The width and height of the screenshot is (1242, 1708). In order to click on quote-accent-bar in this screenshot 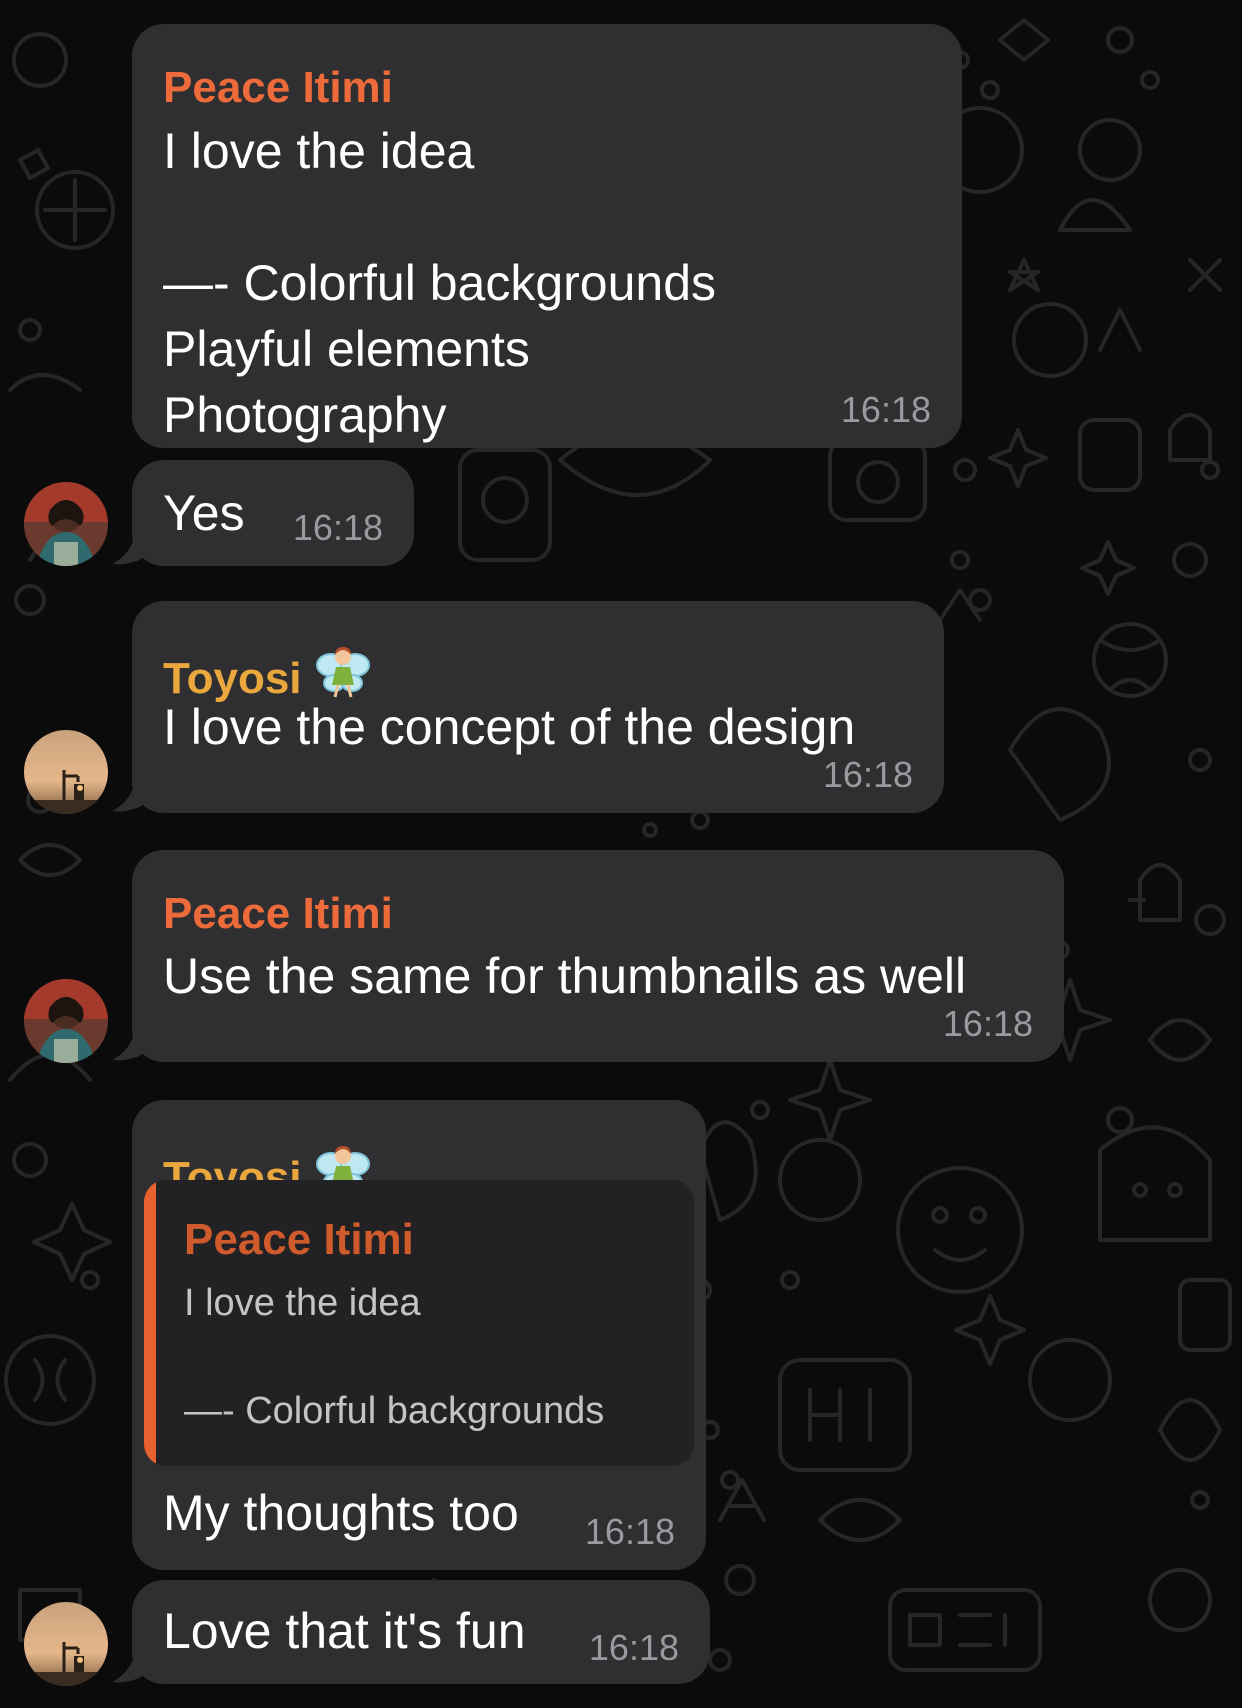, I will do `click(150, 1323)`.